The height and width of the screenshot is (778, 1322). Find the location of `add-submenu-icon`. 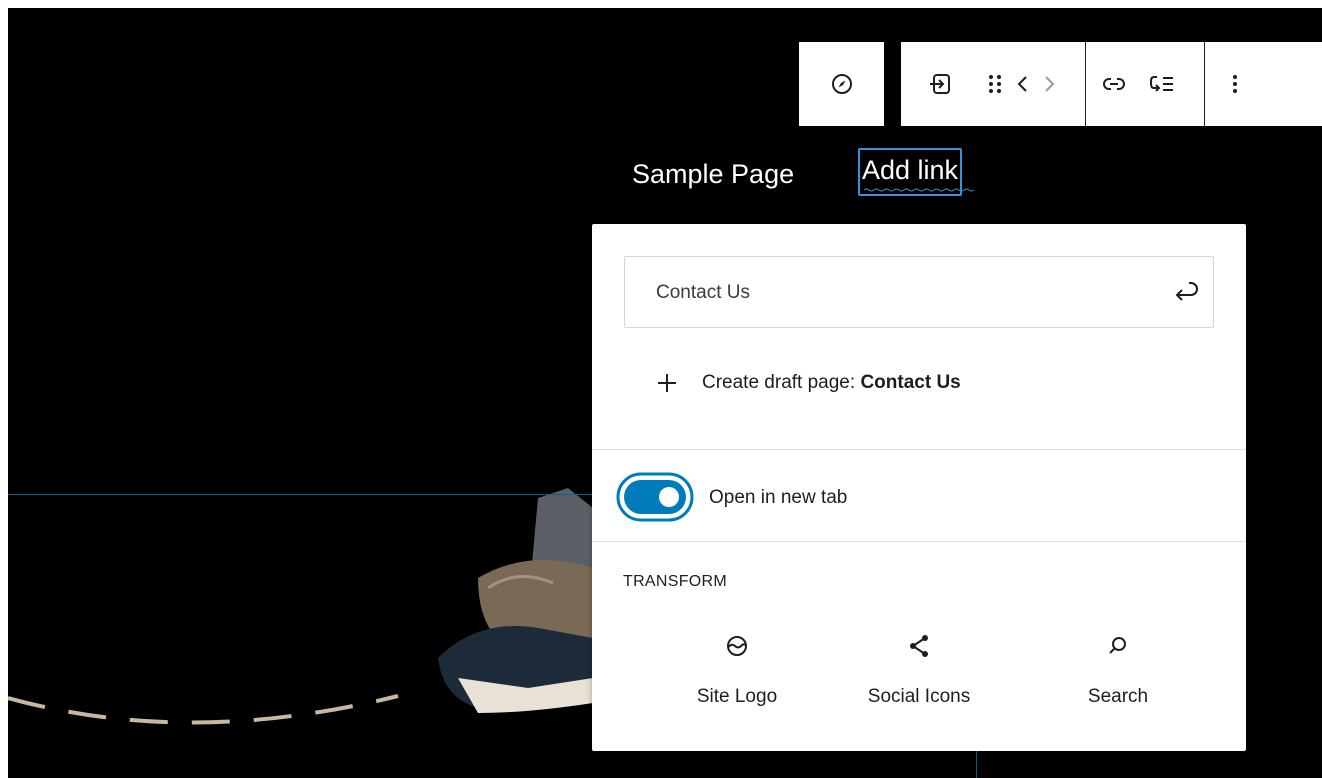

add-submenu-icon is located at coordinates (1161, 84).